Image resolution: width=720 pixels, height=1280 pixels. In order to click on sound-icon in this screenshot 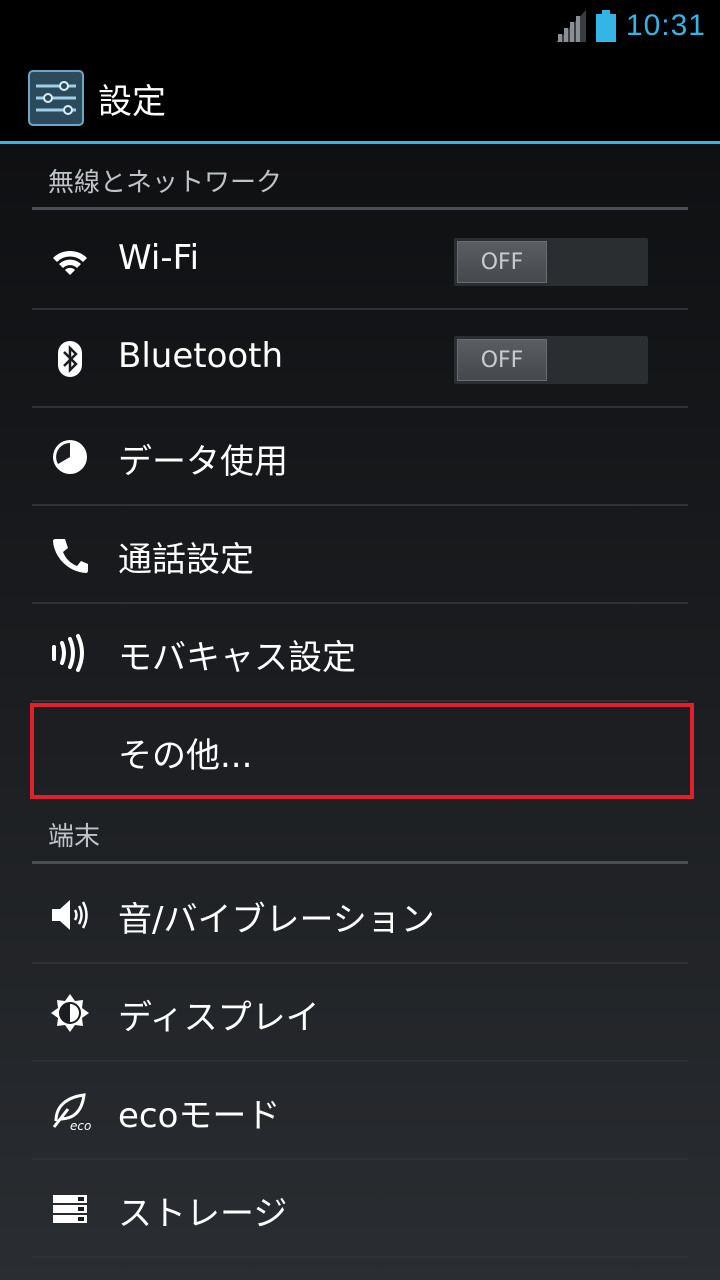, I will do `click(70, 915)`.